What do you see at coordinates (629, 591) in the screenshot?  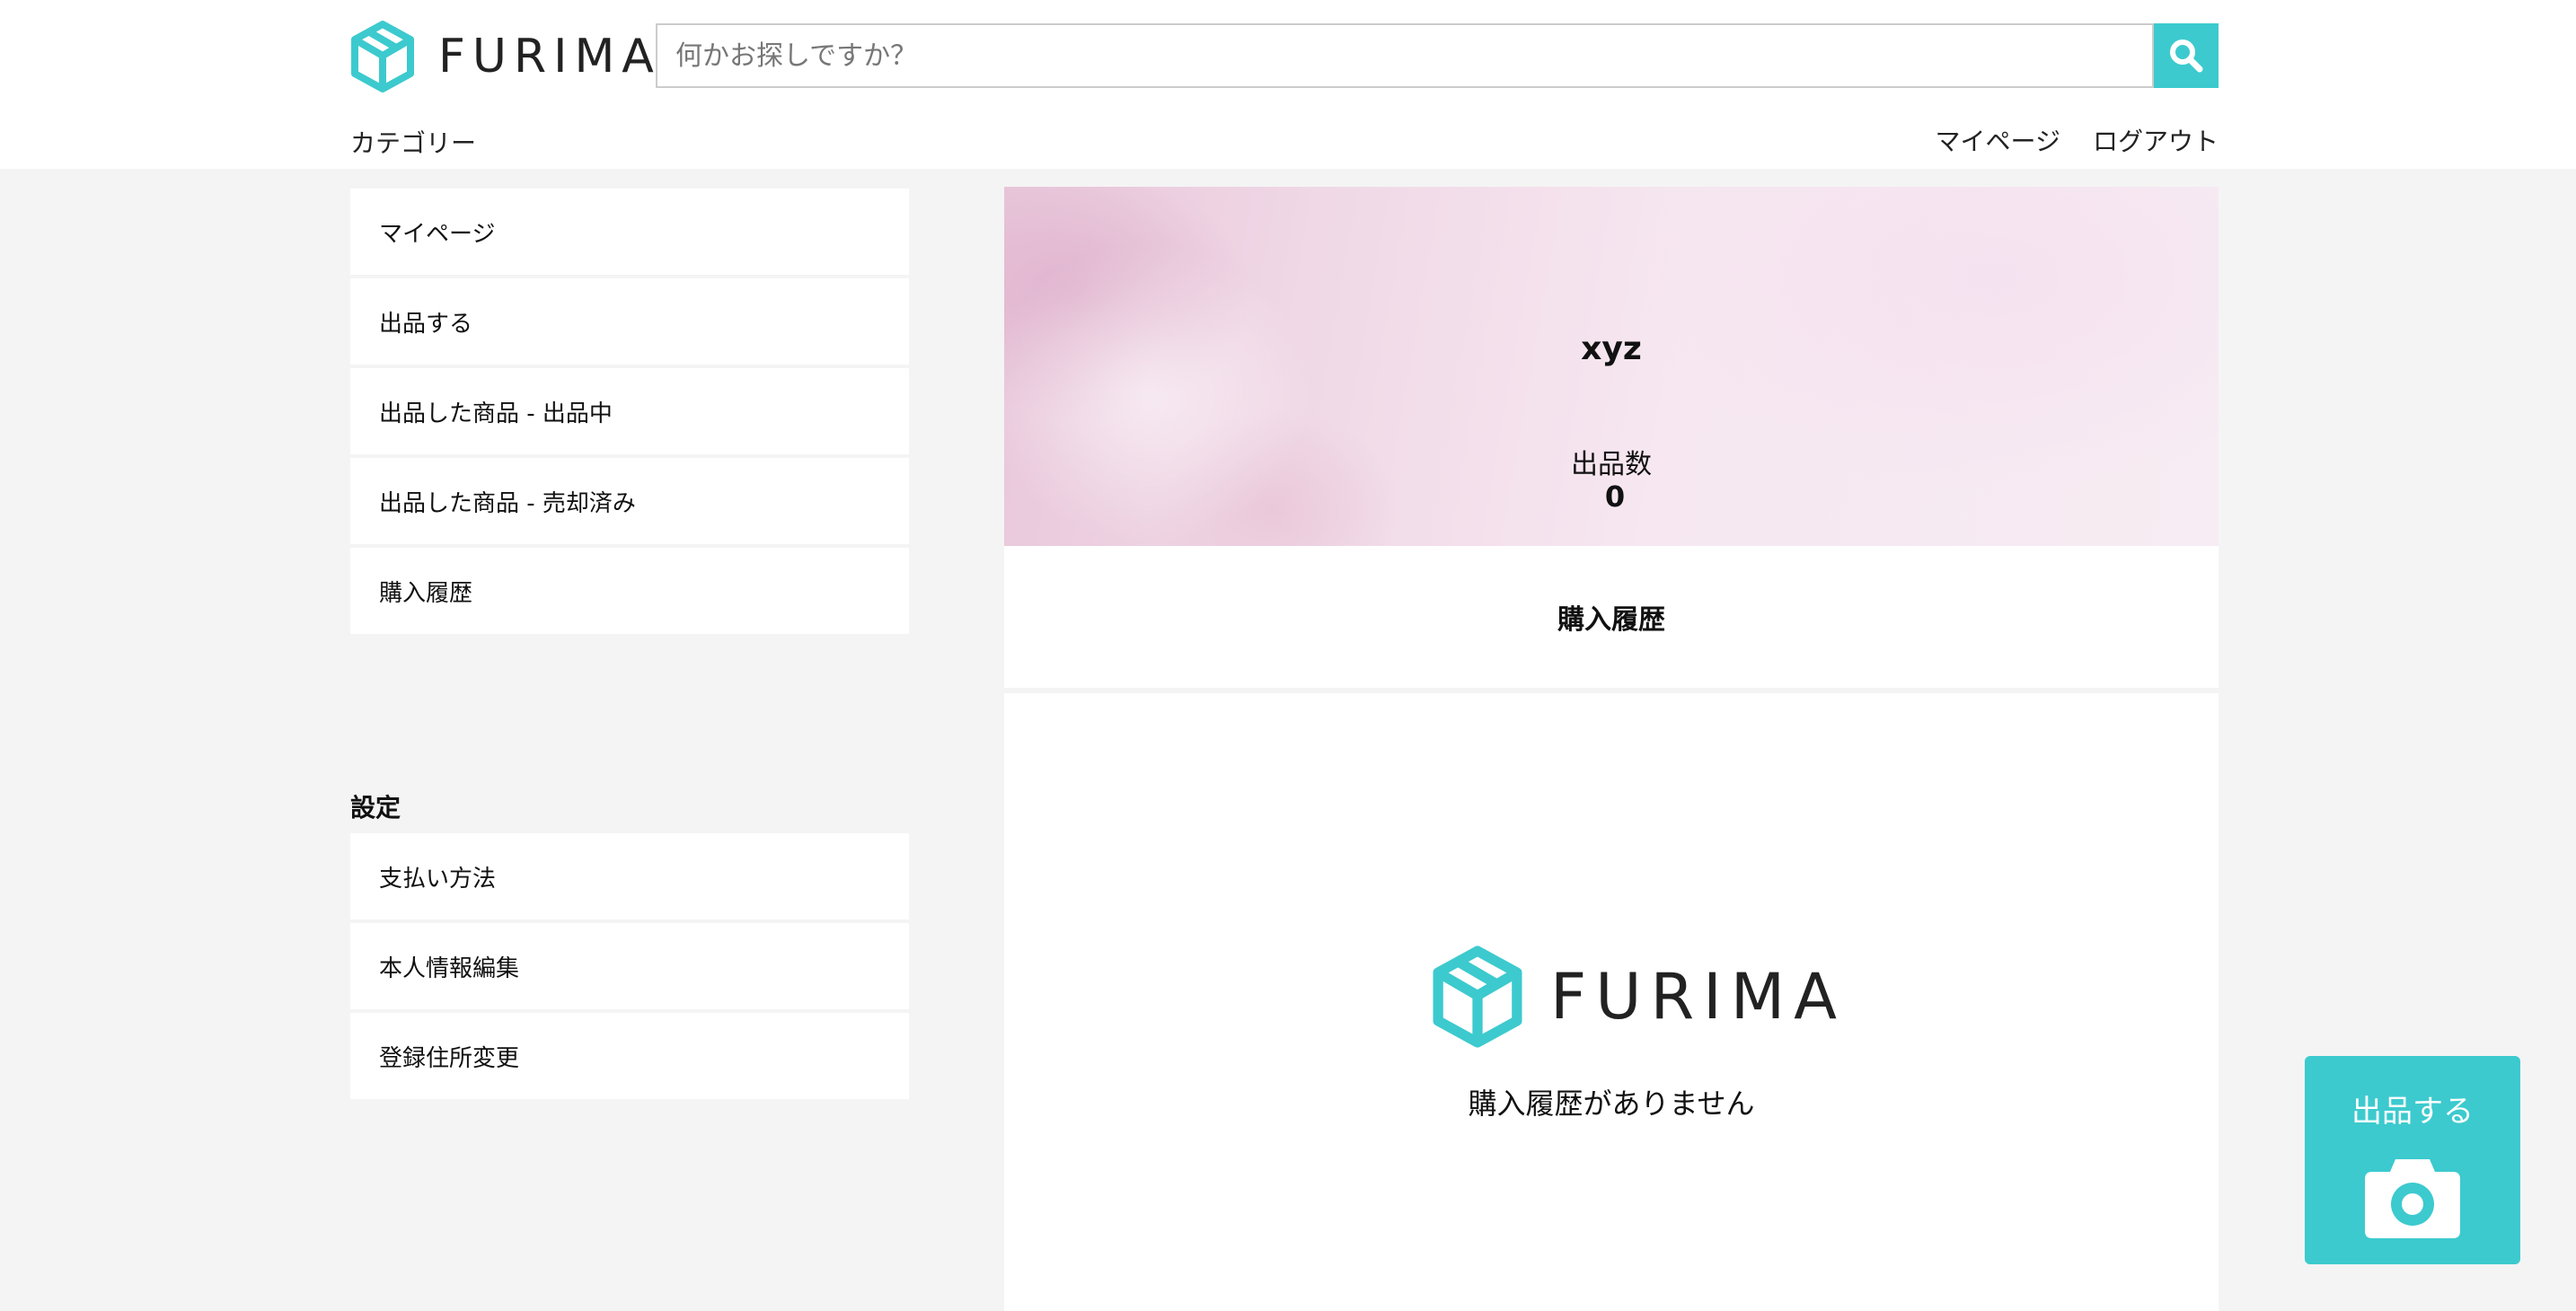 I see `sidebar-item-purchase-history: 購入履歴` at bounding box center [629, 591].